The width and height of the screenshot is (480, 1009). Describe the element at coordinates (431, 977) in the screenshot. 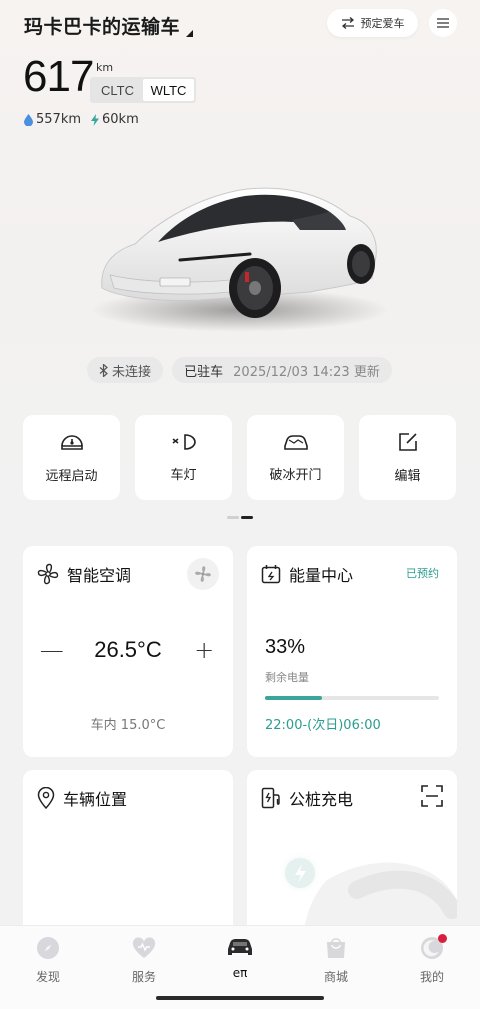

I see `nav-profile-label: 我的` at that location.